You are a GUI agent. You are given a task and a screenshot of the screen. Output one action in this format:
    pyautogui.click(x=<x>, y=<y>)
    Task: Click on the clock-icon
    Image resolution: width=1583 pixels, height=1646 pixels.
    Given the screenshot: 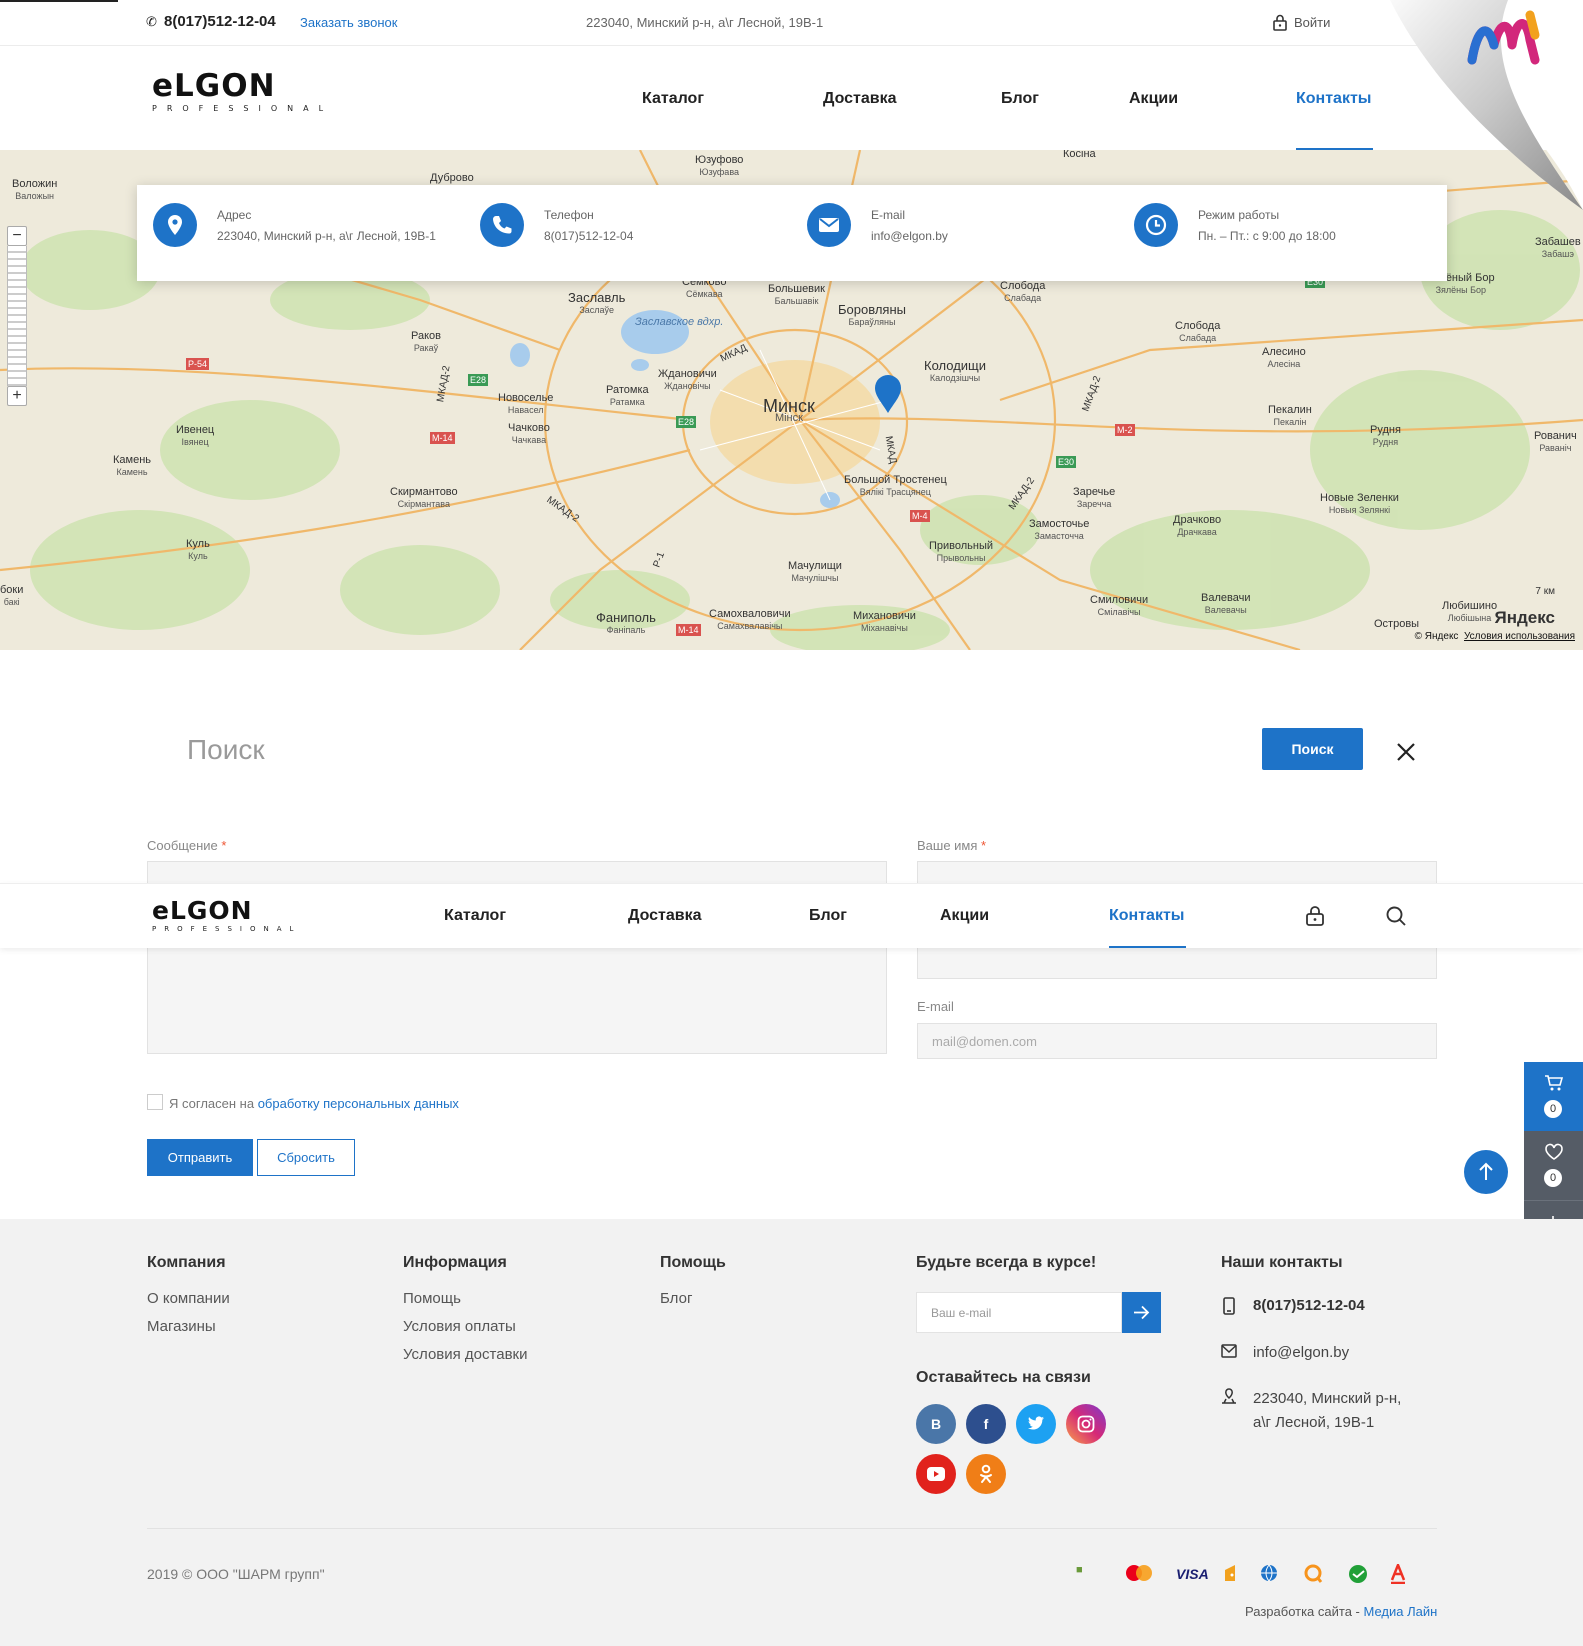 What is the action you would take?
    pyautogui.click(x=1156, y=225)
    